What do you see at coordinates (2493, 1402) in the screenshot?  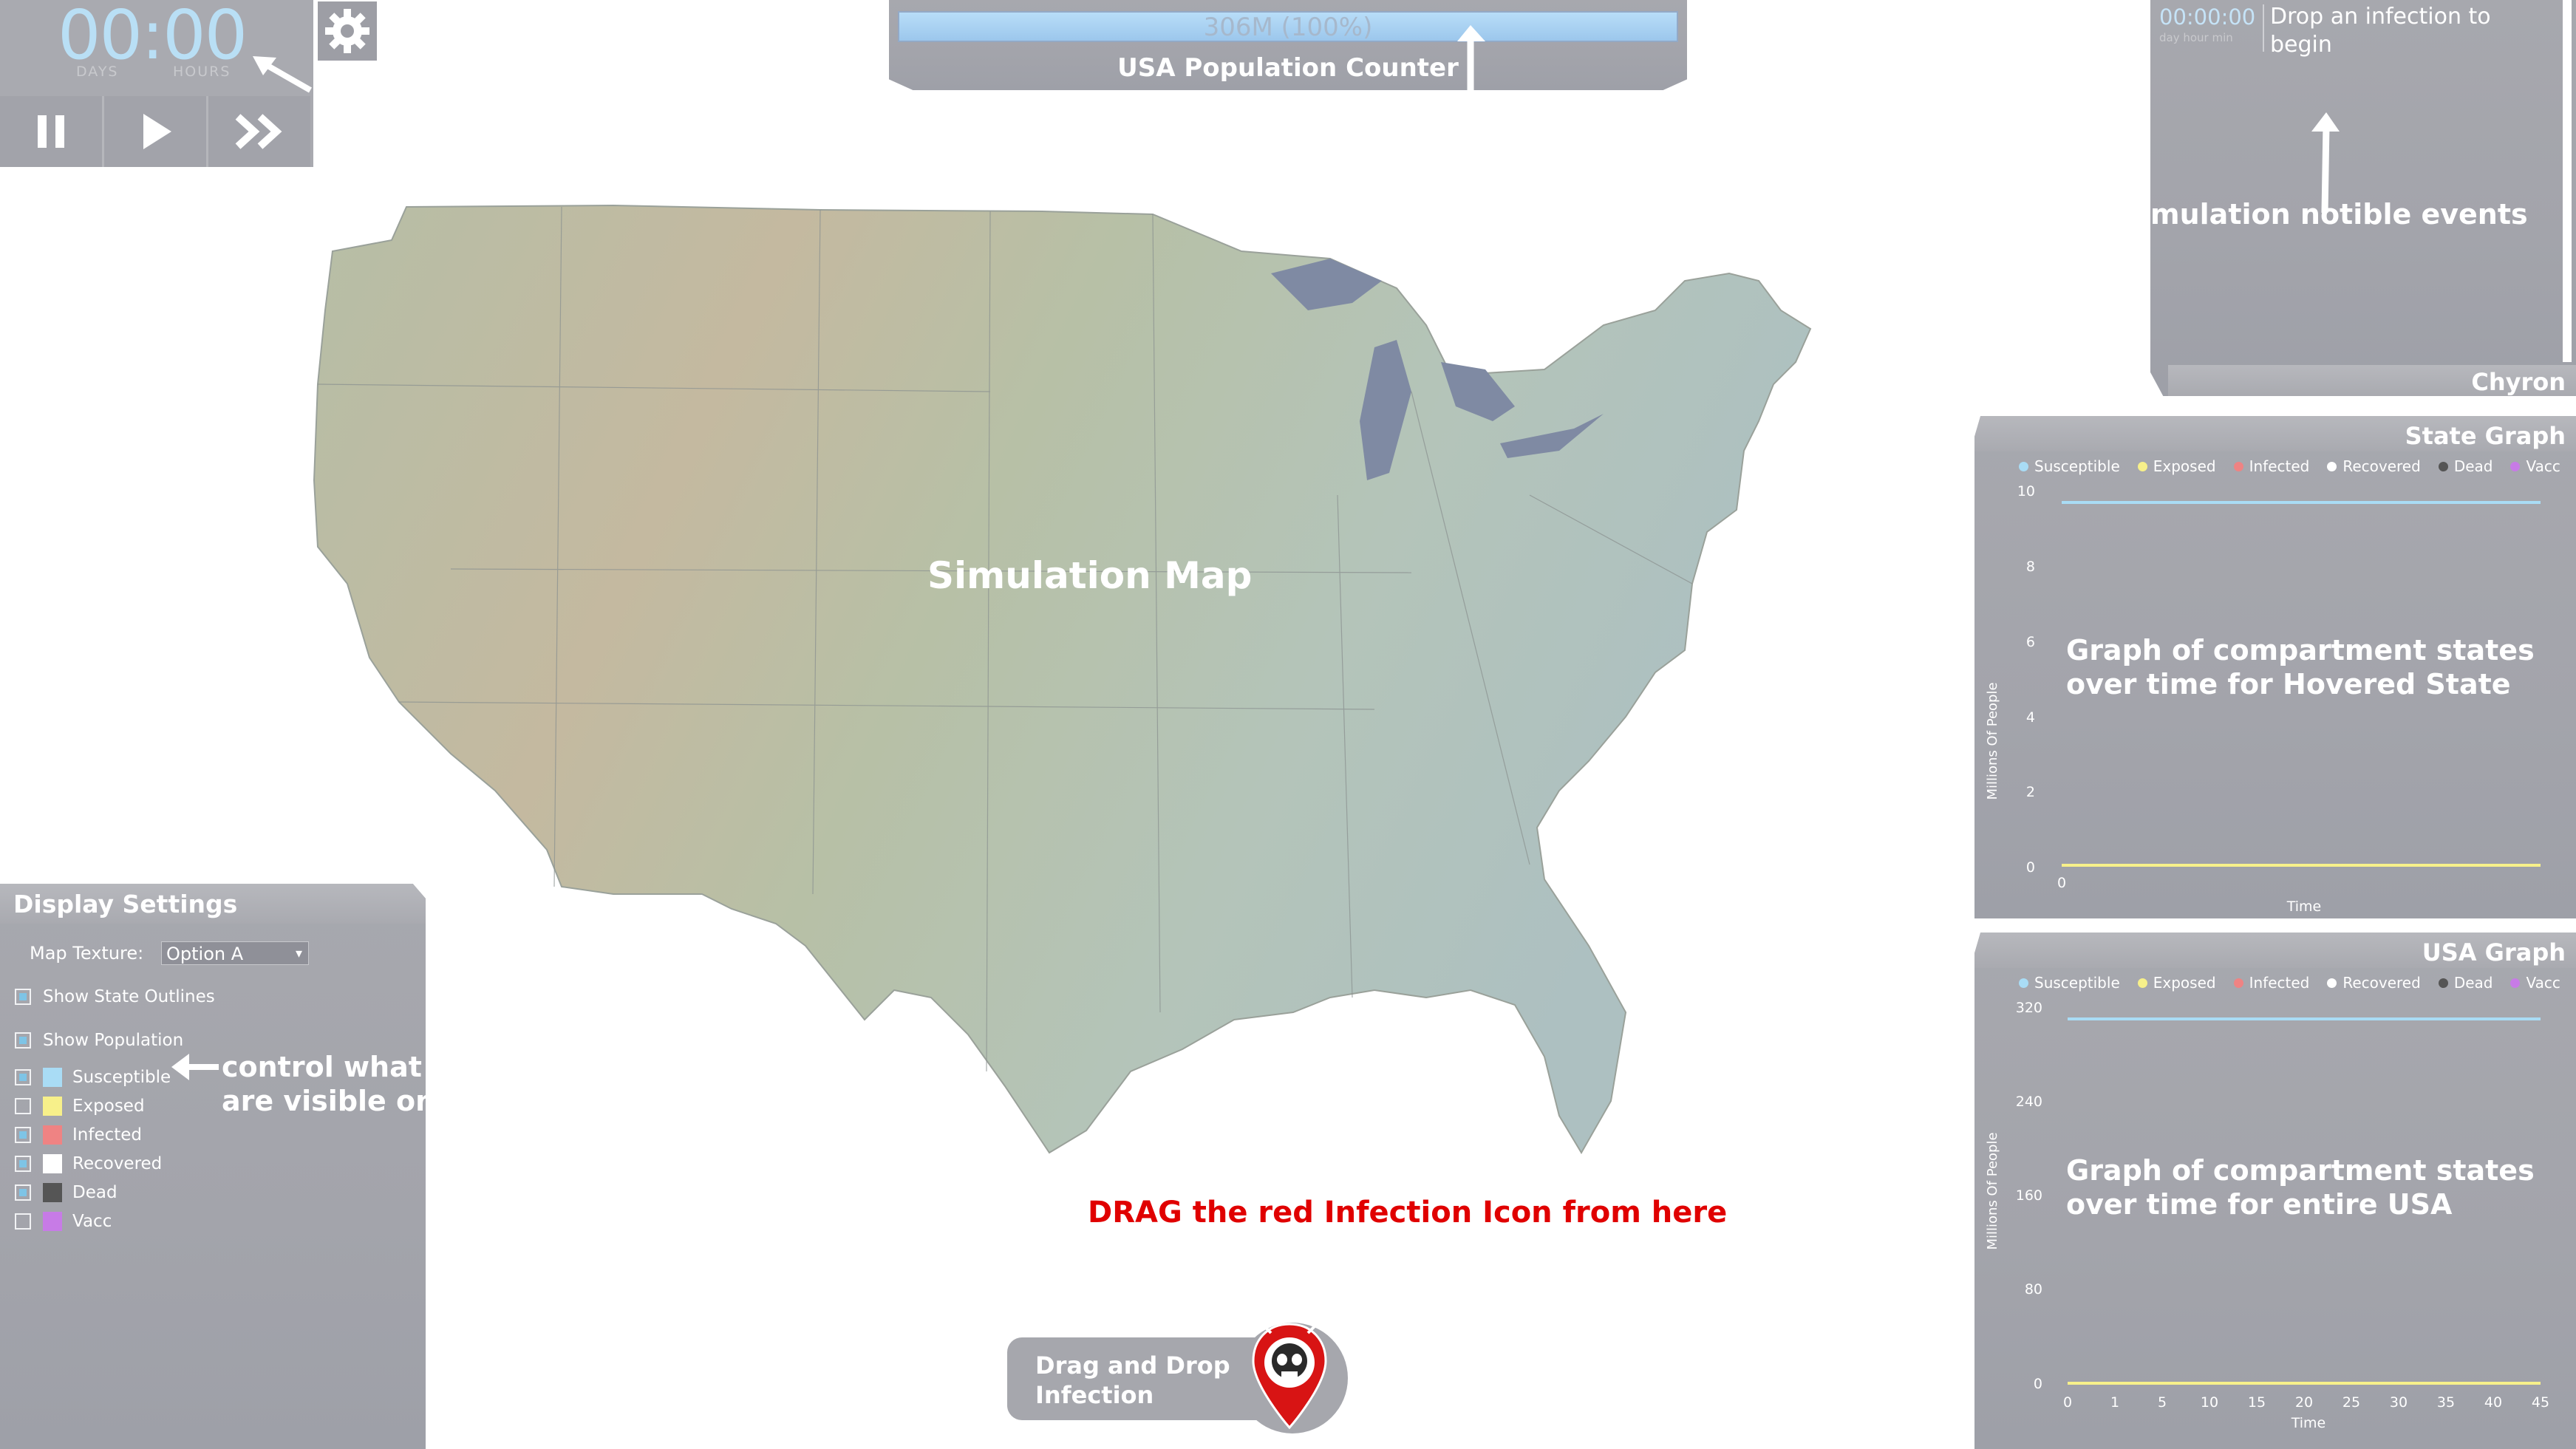 I see `usa-graph-xtick: 40` at bounding box center [2493, 1402].